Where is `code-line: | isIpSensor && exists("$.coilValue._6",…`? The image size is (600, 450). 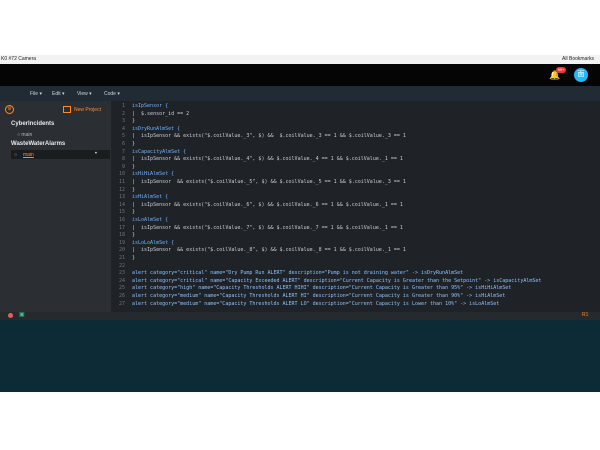 code-line: | isIpSensor && exists("$.coilValue._6",… is located at coordinates (267, 205).